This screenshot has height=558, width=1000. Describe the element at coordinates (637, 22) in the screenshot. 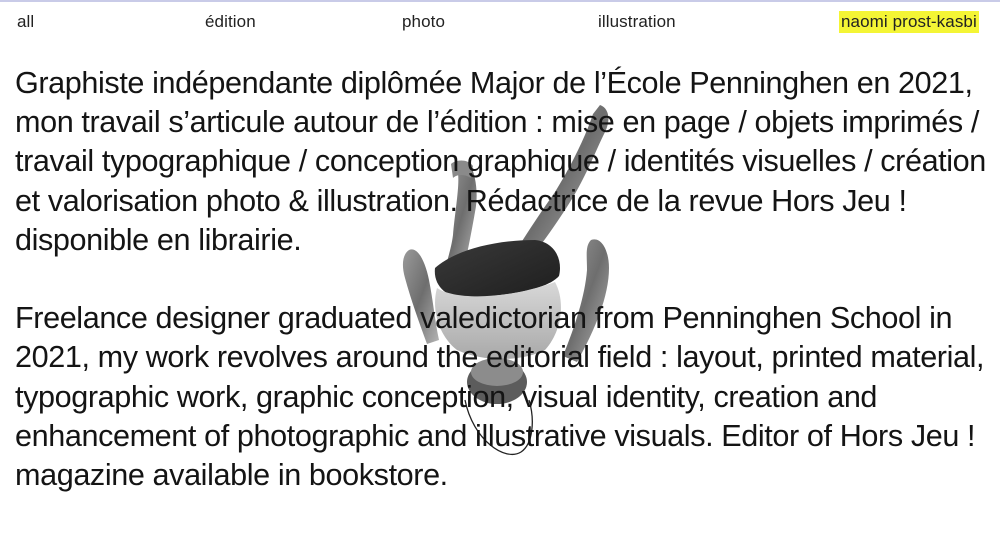

I see `nav-link-illustration: illustration` at that location.